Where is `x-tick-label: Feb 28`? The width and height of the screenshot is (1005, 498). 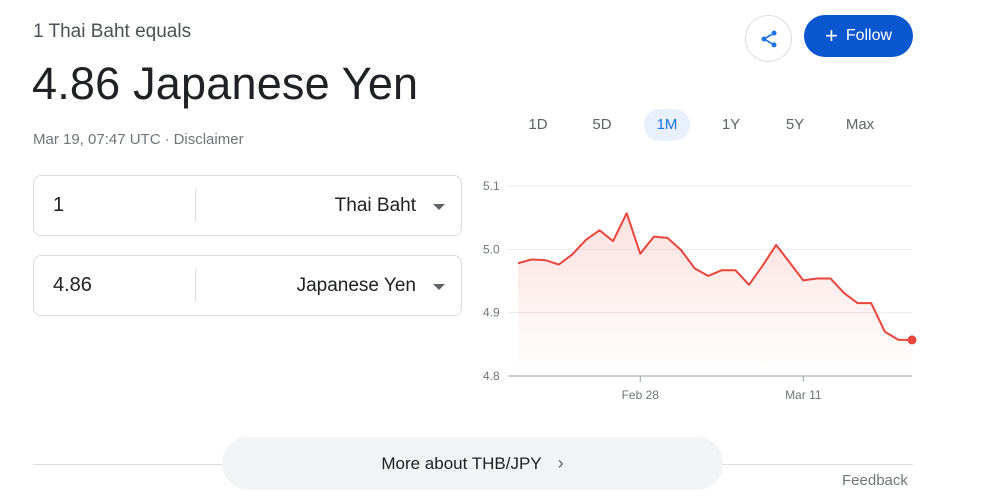 x-tick-label: Feb 28 is located at coordinates (641, 395).